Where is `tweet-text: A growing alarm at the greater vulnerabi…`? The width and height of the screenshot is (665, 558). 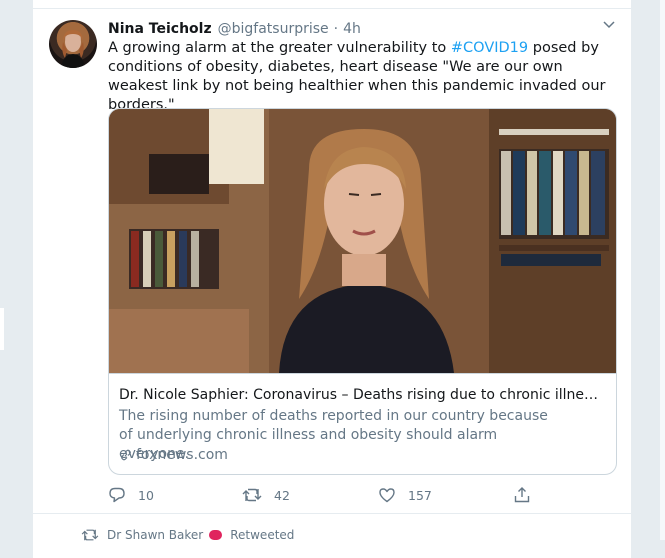
tweet-text: A growing alarm at the greater vulnerabi… is located at coordinates (363, 77).